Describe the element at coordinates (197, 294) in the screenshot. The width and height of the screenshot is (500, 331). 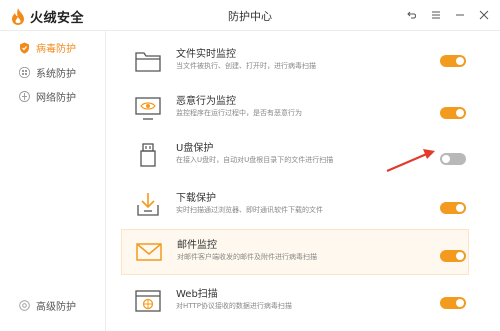
I see `feature-title: Web扫描` at that location.